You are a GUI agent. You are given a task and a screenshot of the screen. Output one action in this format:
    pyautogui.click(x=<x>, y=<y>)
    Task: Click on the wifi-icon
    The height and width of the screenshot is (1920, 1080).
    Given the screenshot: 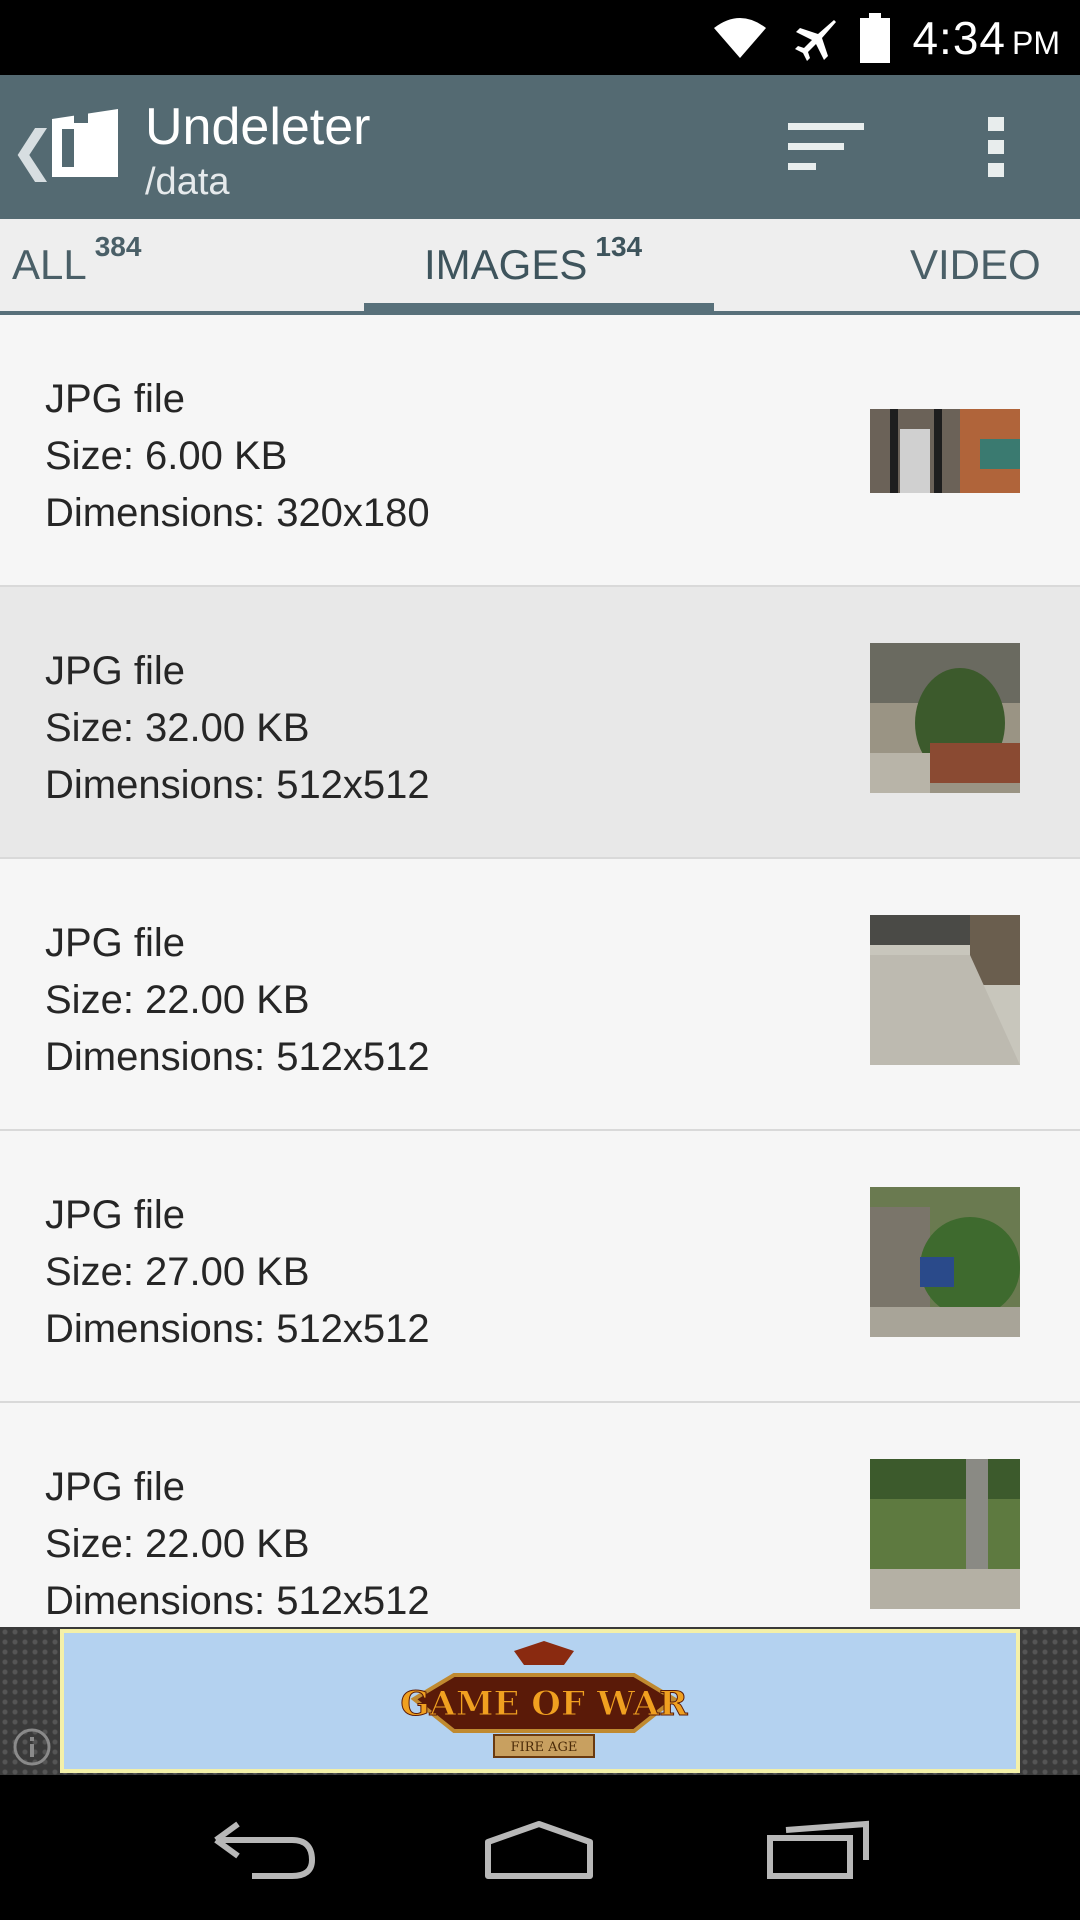 What is the action you would take?
    pyautogui.click(x=740, y=37)
    